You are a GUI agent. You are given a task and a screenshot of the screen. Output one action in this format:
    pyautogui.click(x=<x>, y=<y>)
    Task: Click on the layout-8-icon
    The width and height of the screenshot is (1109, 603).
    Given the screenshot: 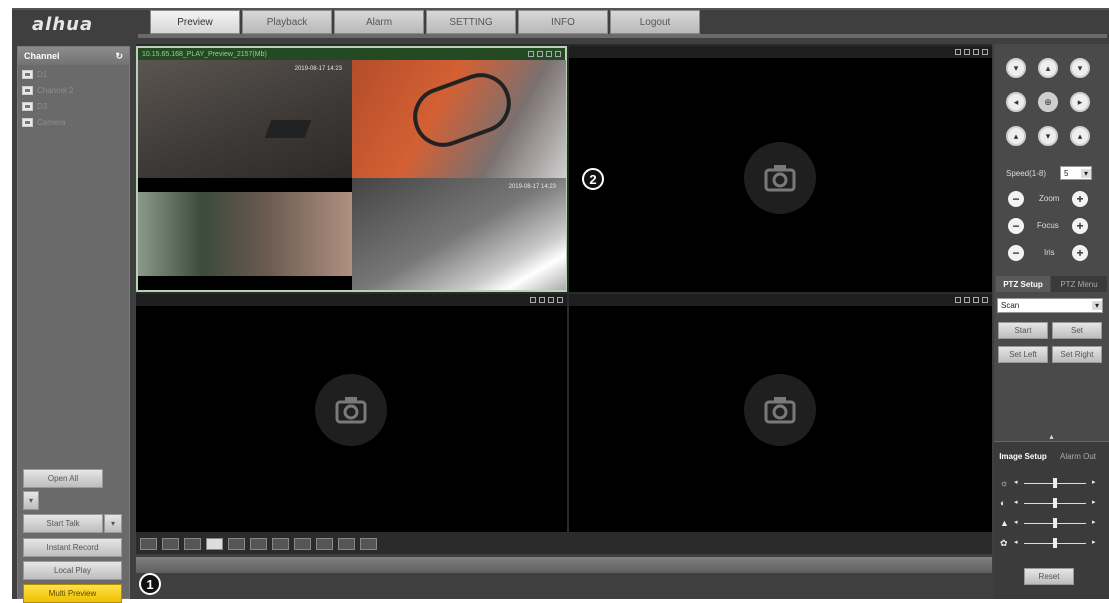 What is the action you would take?
    pyautogui.click(x=192, y=544)
    